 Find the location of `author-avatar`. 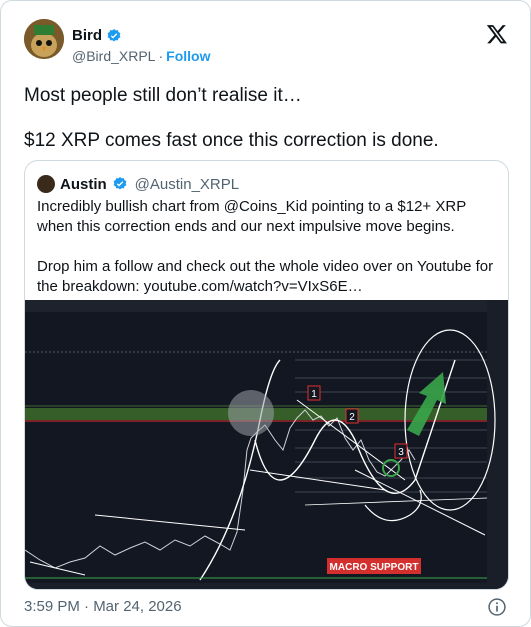

author-avatar is located at coordinates (44, 39).